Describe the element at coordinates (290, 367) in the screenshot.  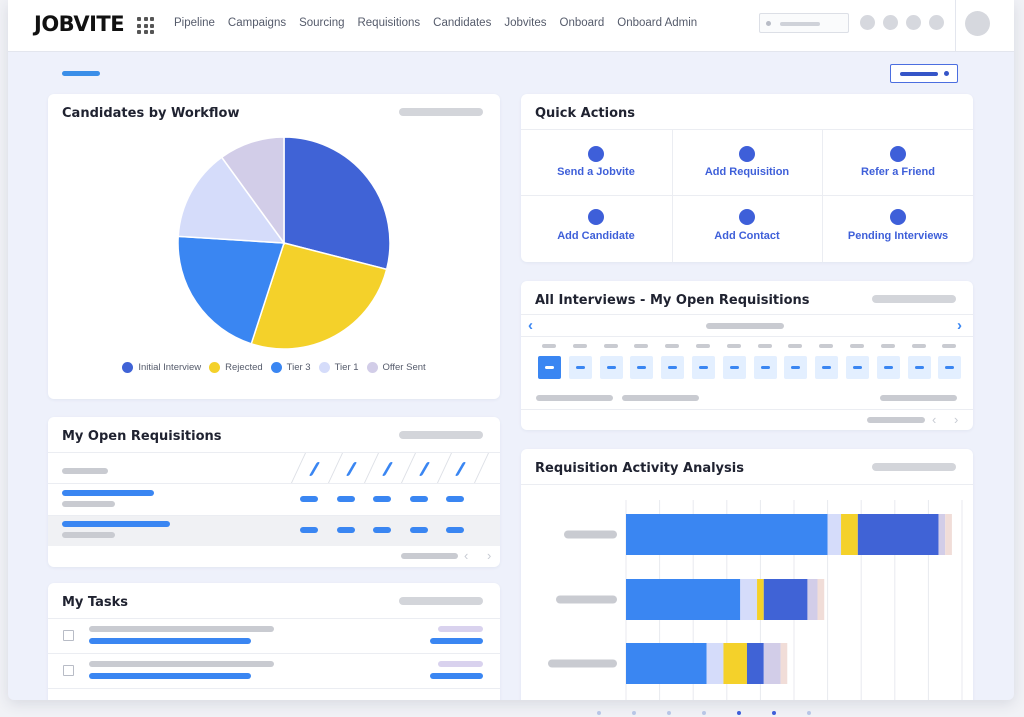
I see `legend-item: Tier 3` at that location.